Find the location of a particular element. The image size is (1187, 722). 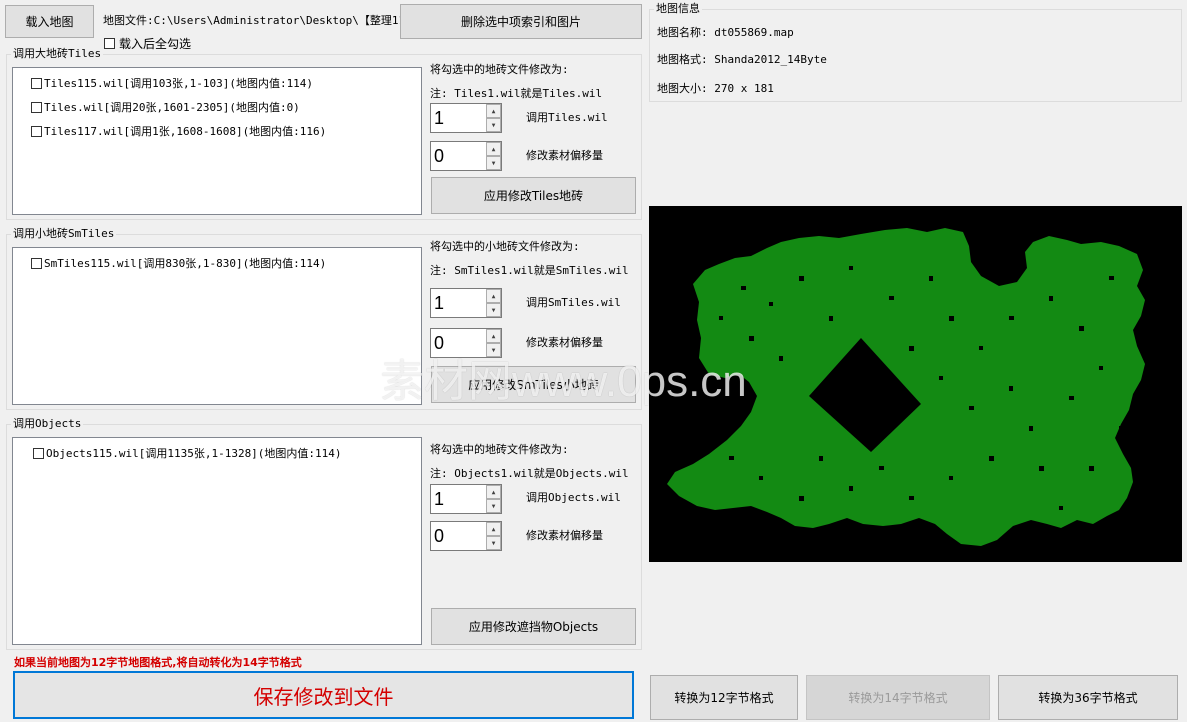

delete-selected-button: 删除选中项索引和图片 is located at coordinates (521, 21).